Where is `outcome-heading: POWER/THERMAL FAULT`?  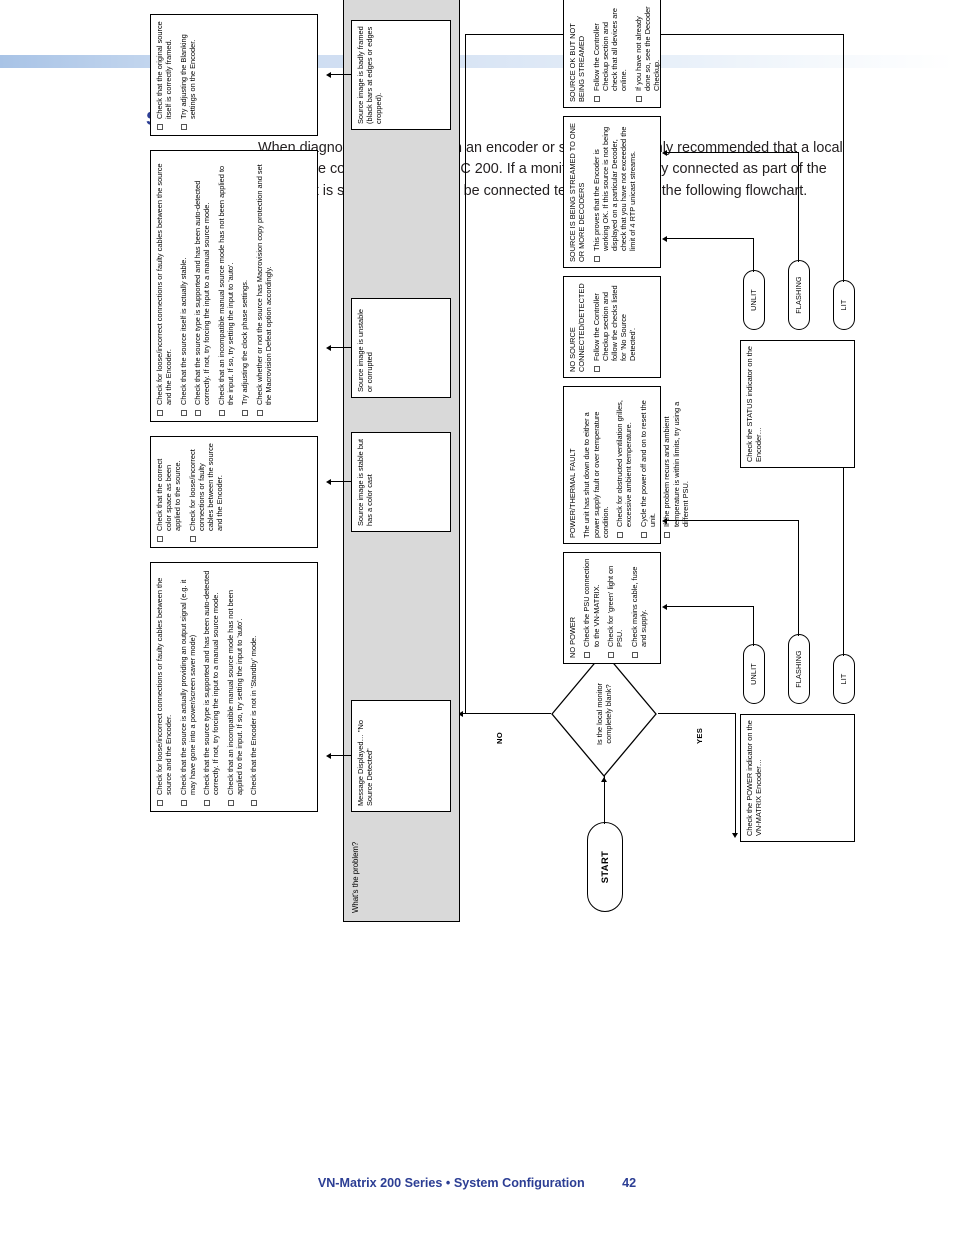 outcome-heading: POWER/THERMAL FAULT is located at coordinates (572, 493).